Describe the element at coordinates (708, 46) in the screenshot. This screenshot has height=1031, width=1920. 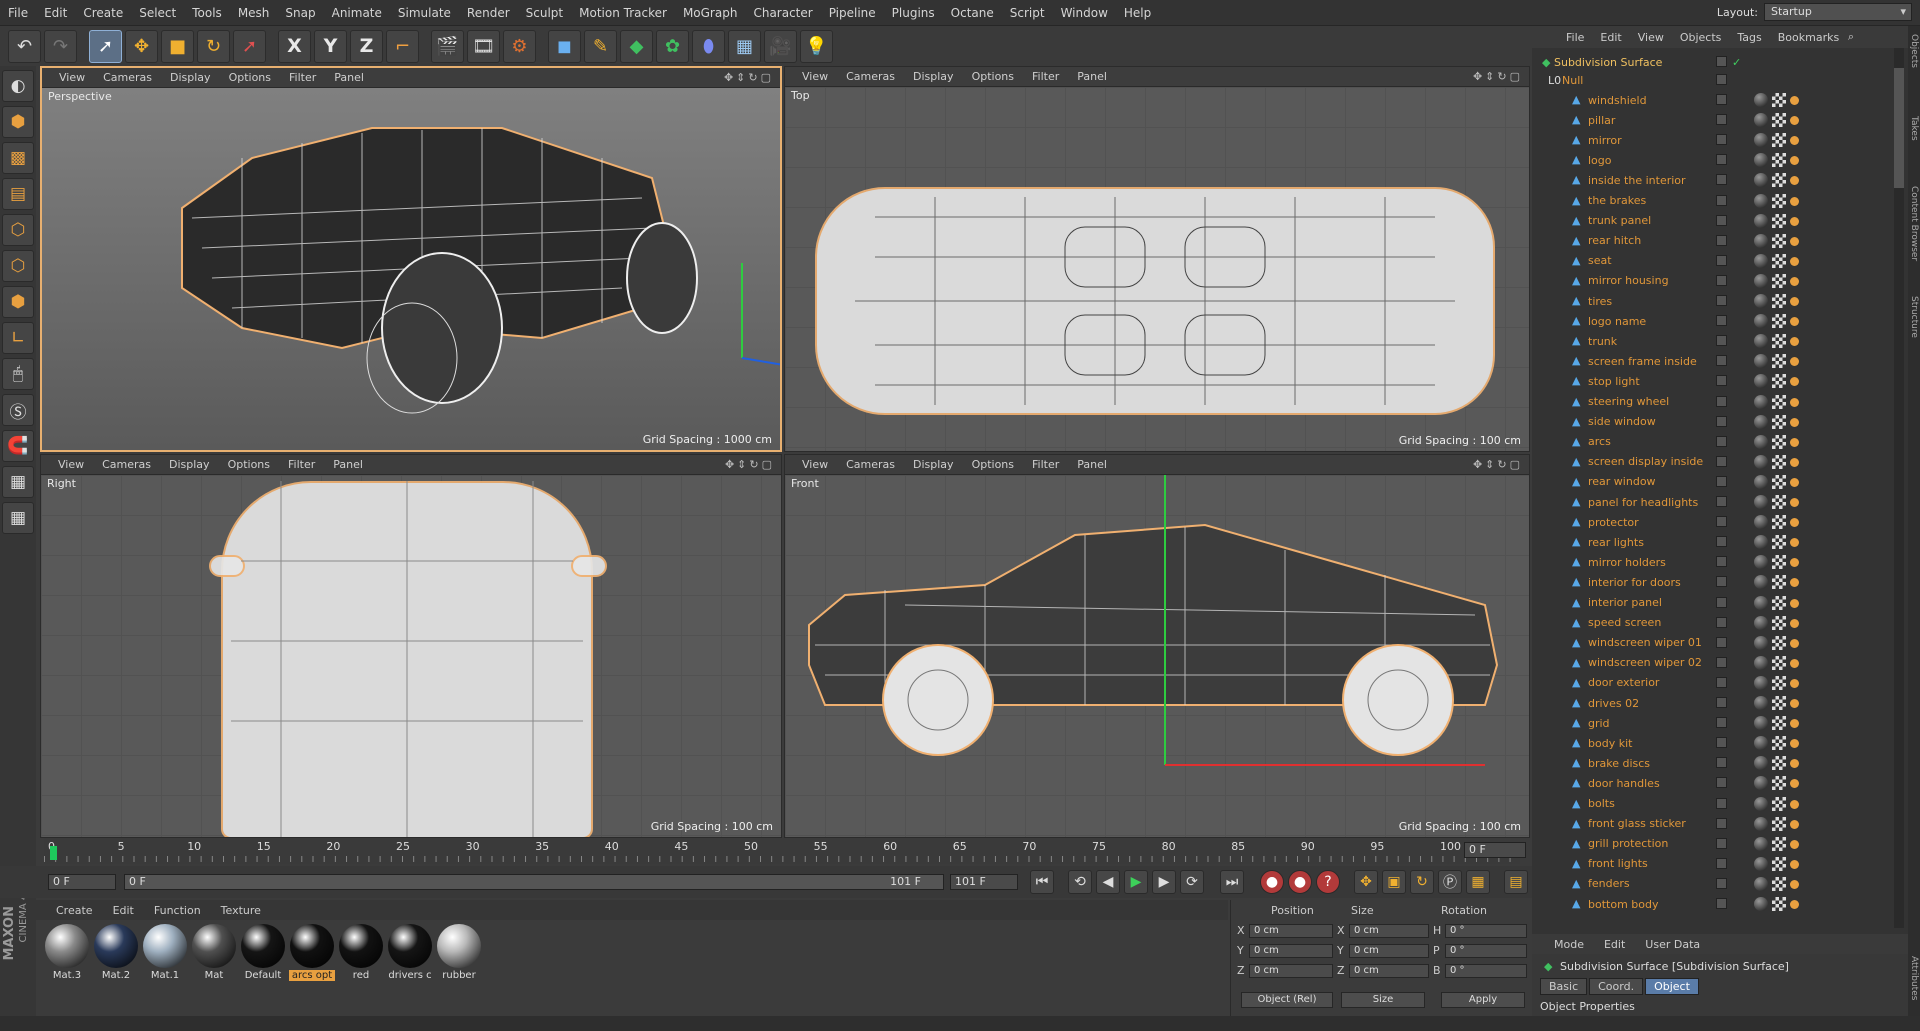
I see `deformer-icon: ⬮` at that location.